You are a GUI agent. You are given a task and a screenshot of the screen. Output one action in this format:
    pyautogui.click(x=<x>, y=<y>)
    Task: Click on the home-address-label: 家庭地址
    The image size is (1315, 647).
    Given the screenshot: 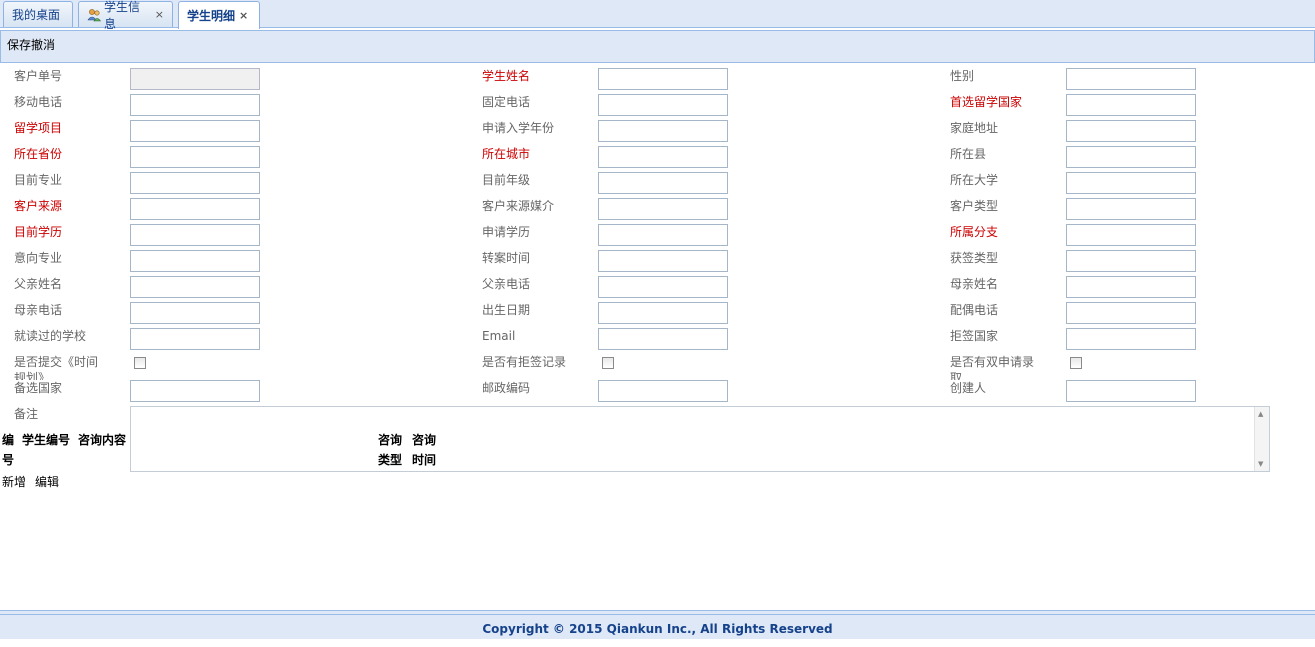 What is the action you would take?
    pyautogui.click(x=974, y=128)
    